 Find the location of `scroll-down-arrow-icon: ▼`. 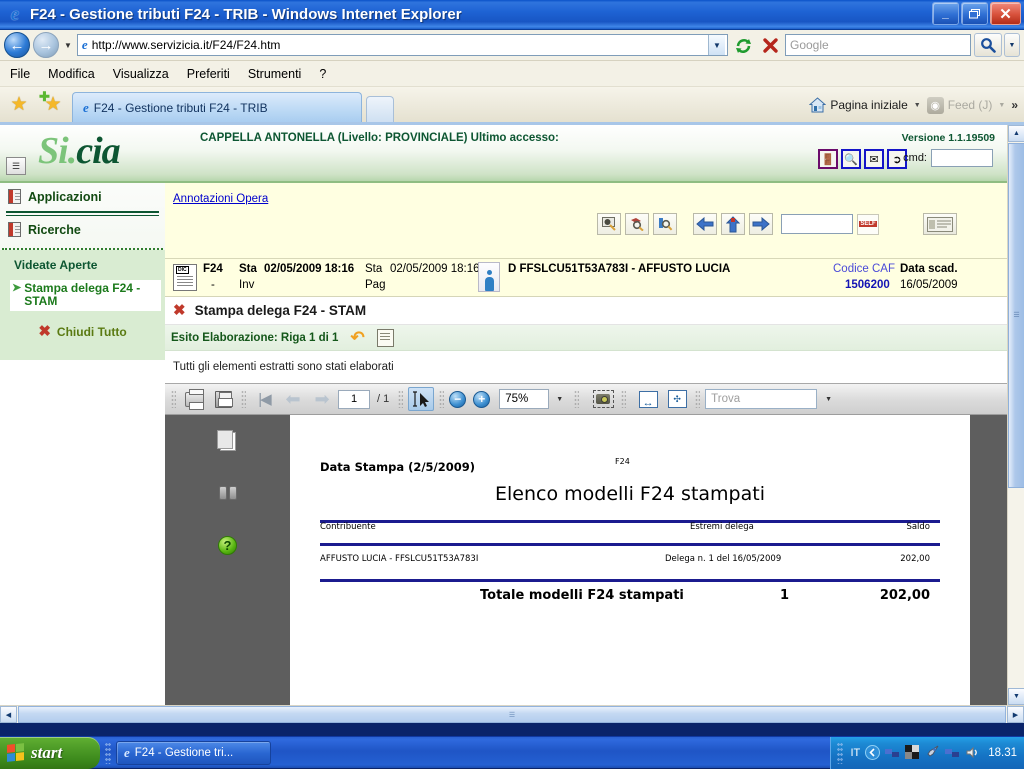

scroll-down-arrow-icon: ▼ is located at coordinates (1016, 696).